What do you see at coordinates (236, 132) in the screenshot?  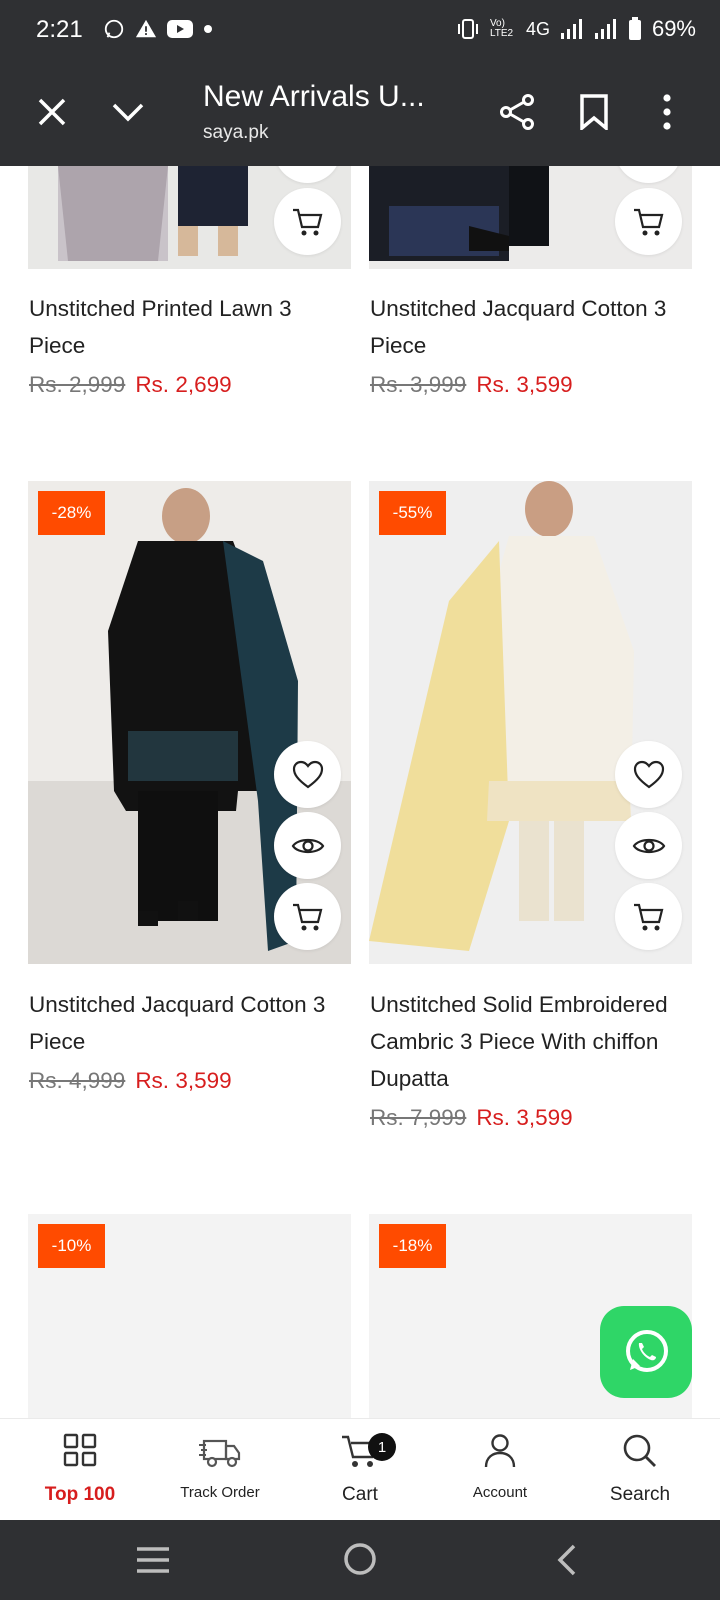 I see `page-domain: saya.pk` at bounding box center [236, 132].